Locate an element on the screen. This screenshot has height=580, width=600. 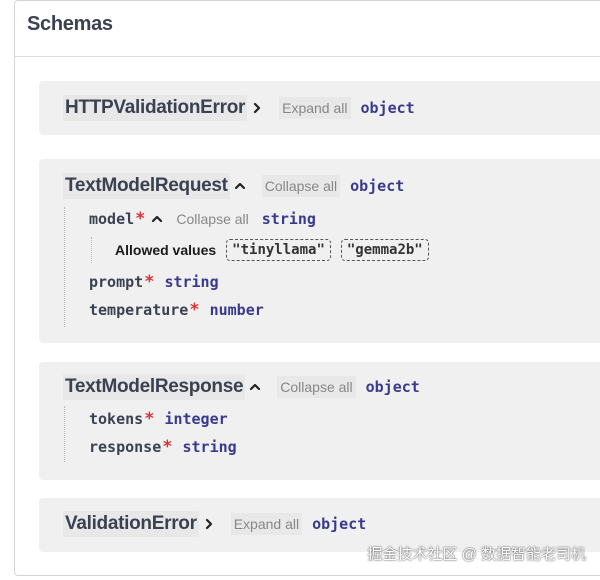
property-row-response: response * string is located at coordinates (163, 447).